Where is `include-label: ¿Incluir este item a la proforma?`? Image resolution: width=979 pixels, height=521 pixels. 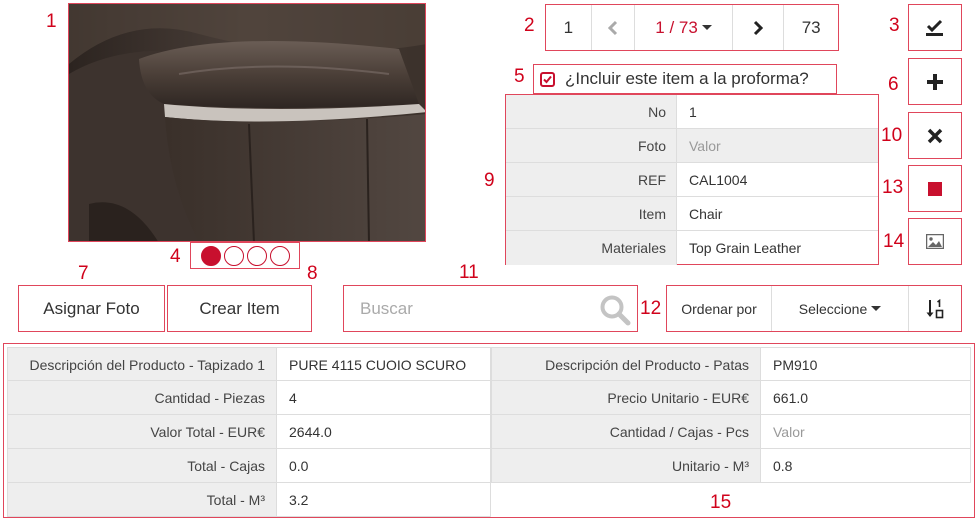 include-label: ¿Incluir este item a la proforma? is located at coordinates (687, 78).